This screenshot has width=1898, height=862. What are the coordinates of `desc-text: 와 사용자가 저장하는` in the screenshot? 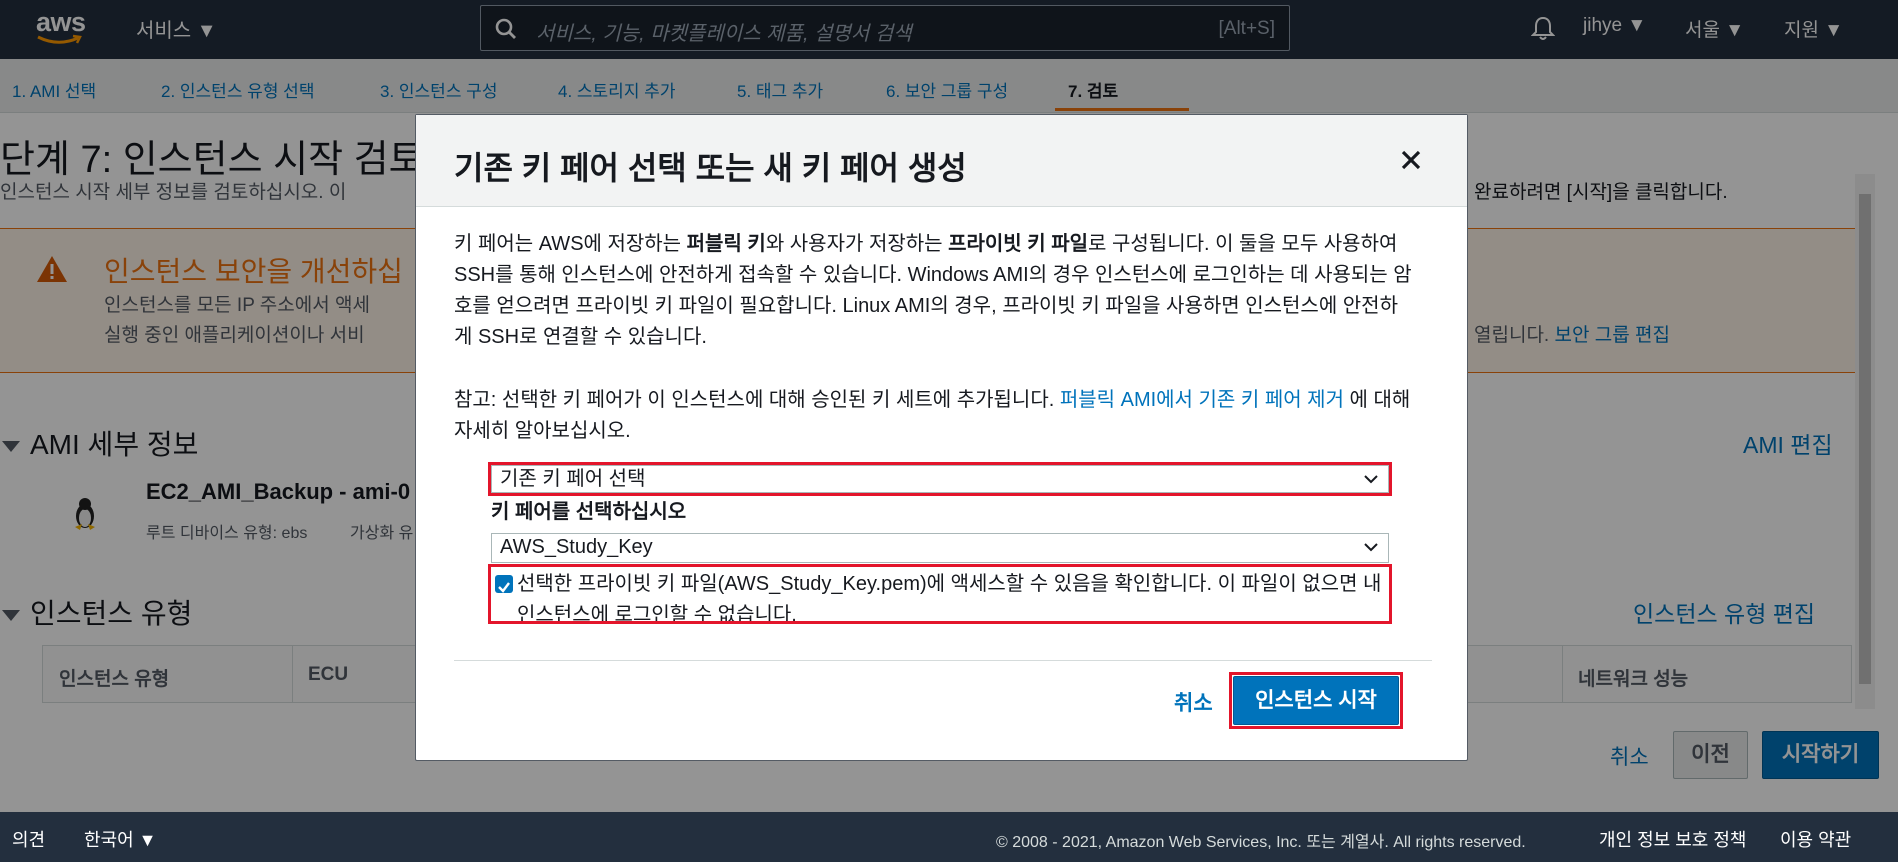 It's located at (857, 244).